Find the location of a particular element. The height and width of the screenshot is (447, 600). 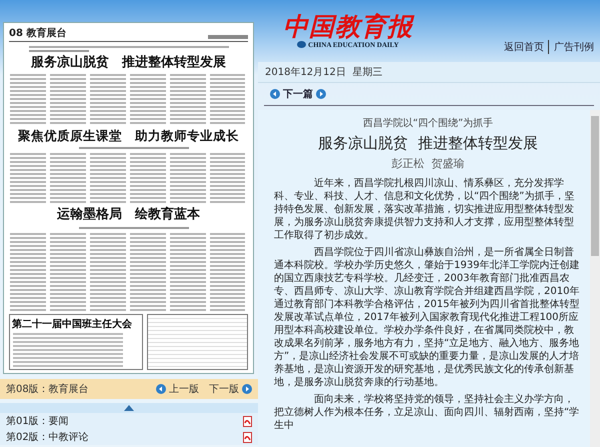

next-page-link: 下一版 is located at coordinates (230, 389).